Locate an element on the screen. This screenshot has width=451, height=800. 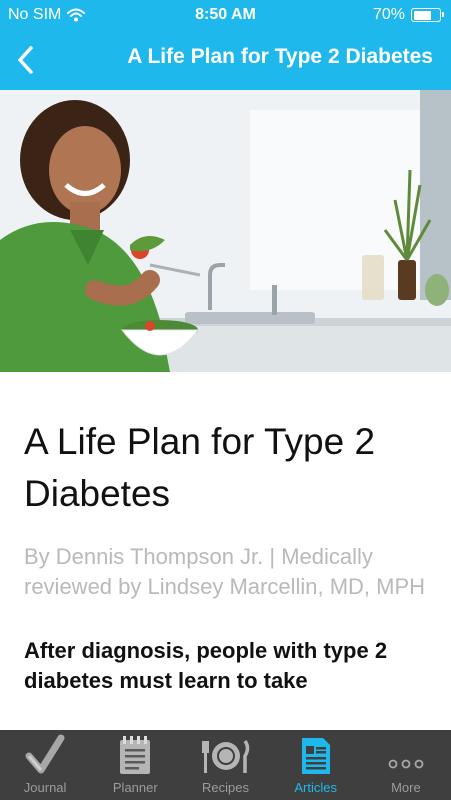
nav-bar: A Life Plan for Type 2 Diabetes is located at coordinates (225, 60).